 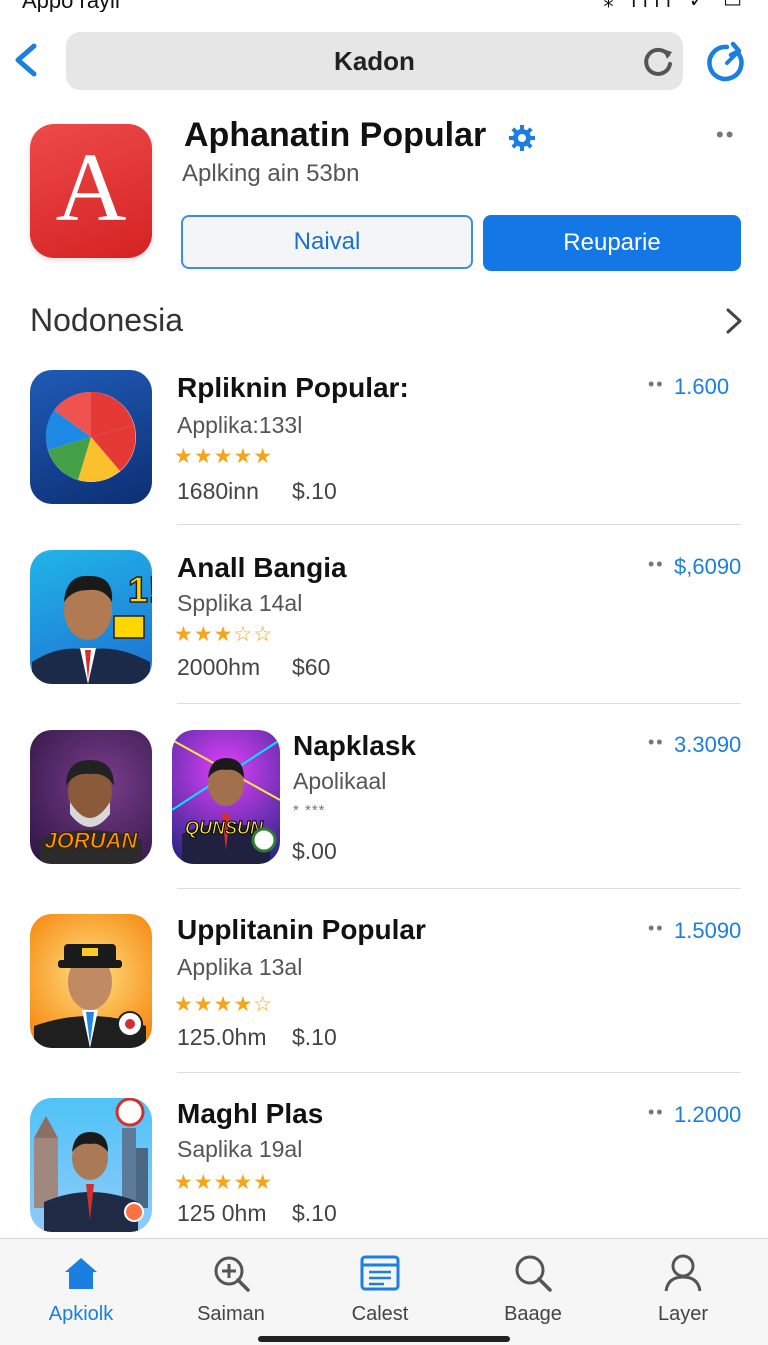 I want to click on app-size: 125 0hm, so click(x=222, y=1213).